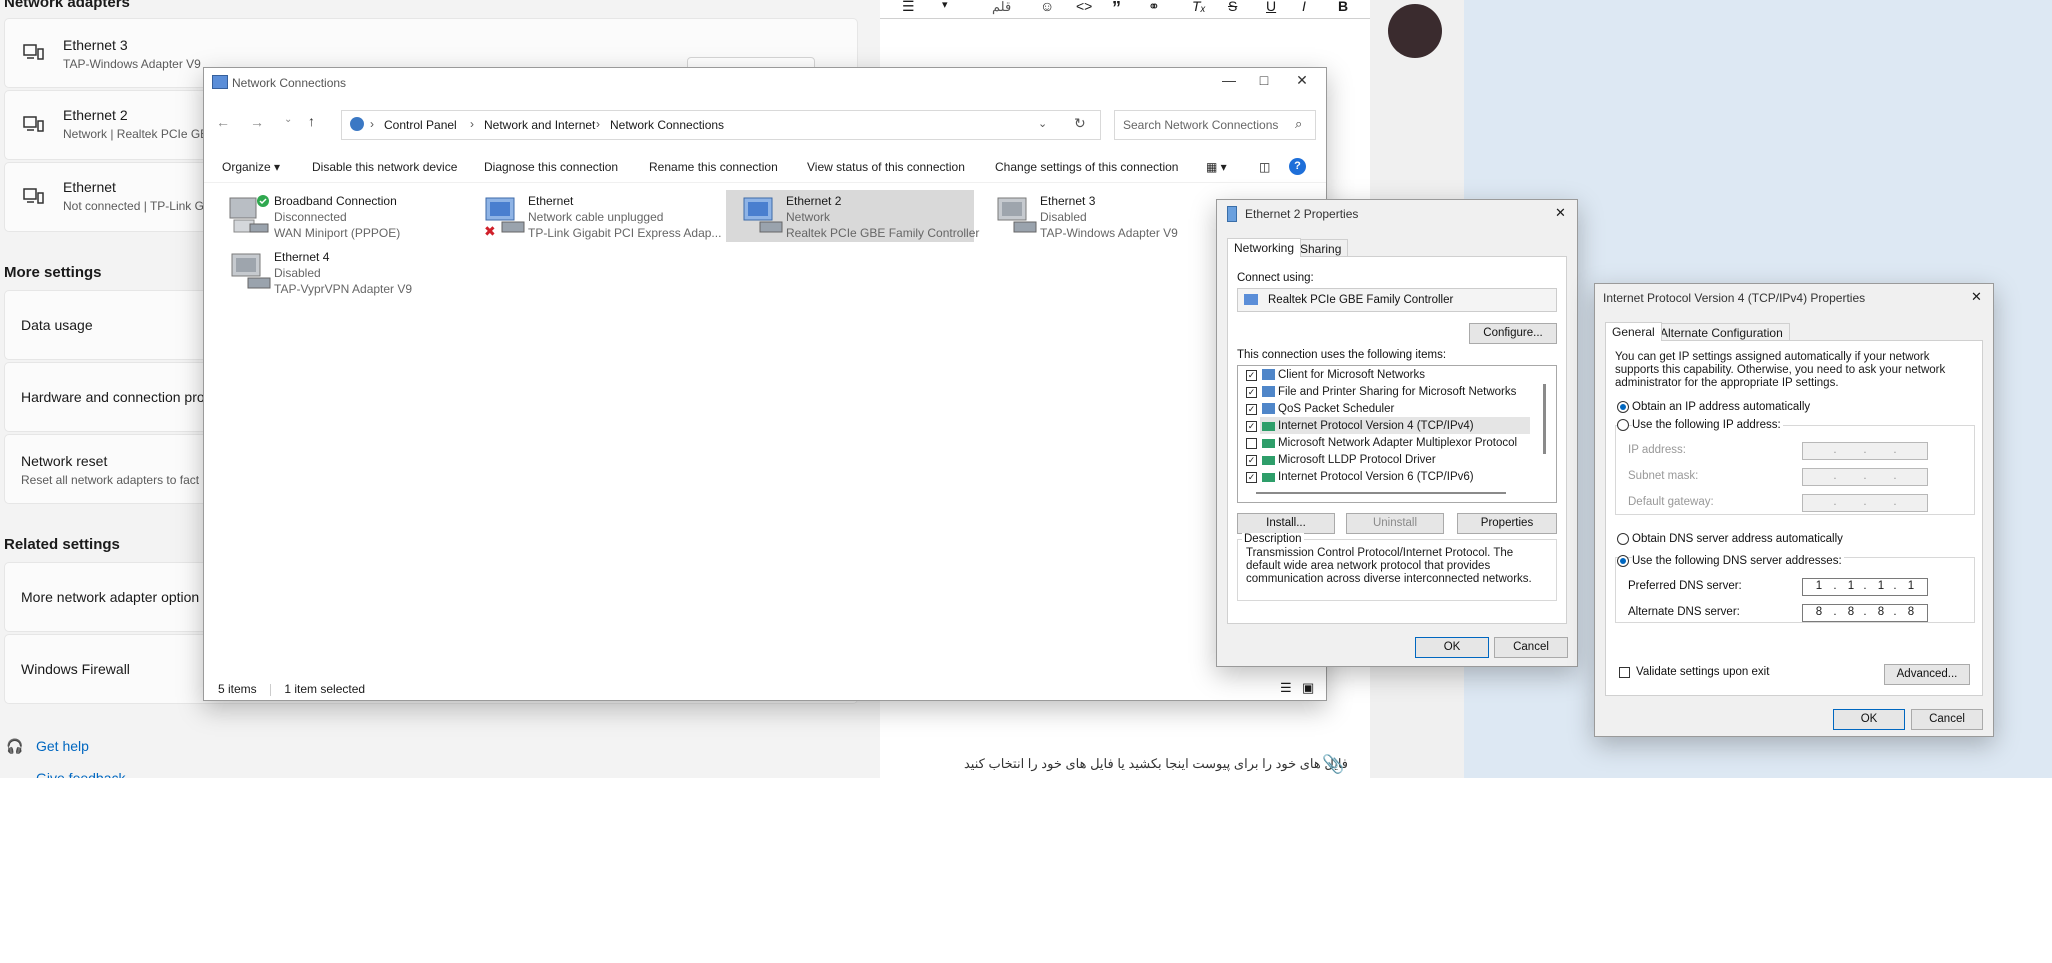 Image resolution: width=2052 pixels, height=963 pixels. I want to click on obtain-dns-auto-label: Obtain DNS server address automatically, so click(1737, 539).